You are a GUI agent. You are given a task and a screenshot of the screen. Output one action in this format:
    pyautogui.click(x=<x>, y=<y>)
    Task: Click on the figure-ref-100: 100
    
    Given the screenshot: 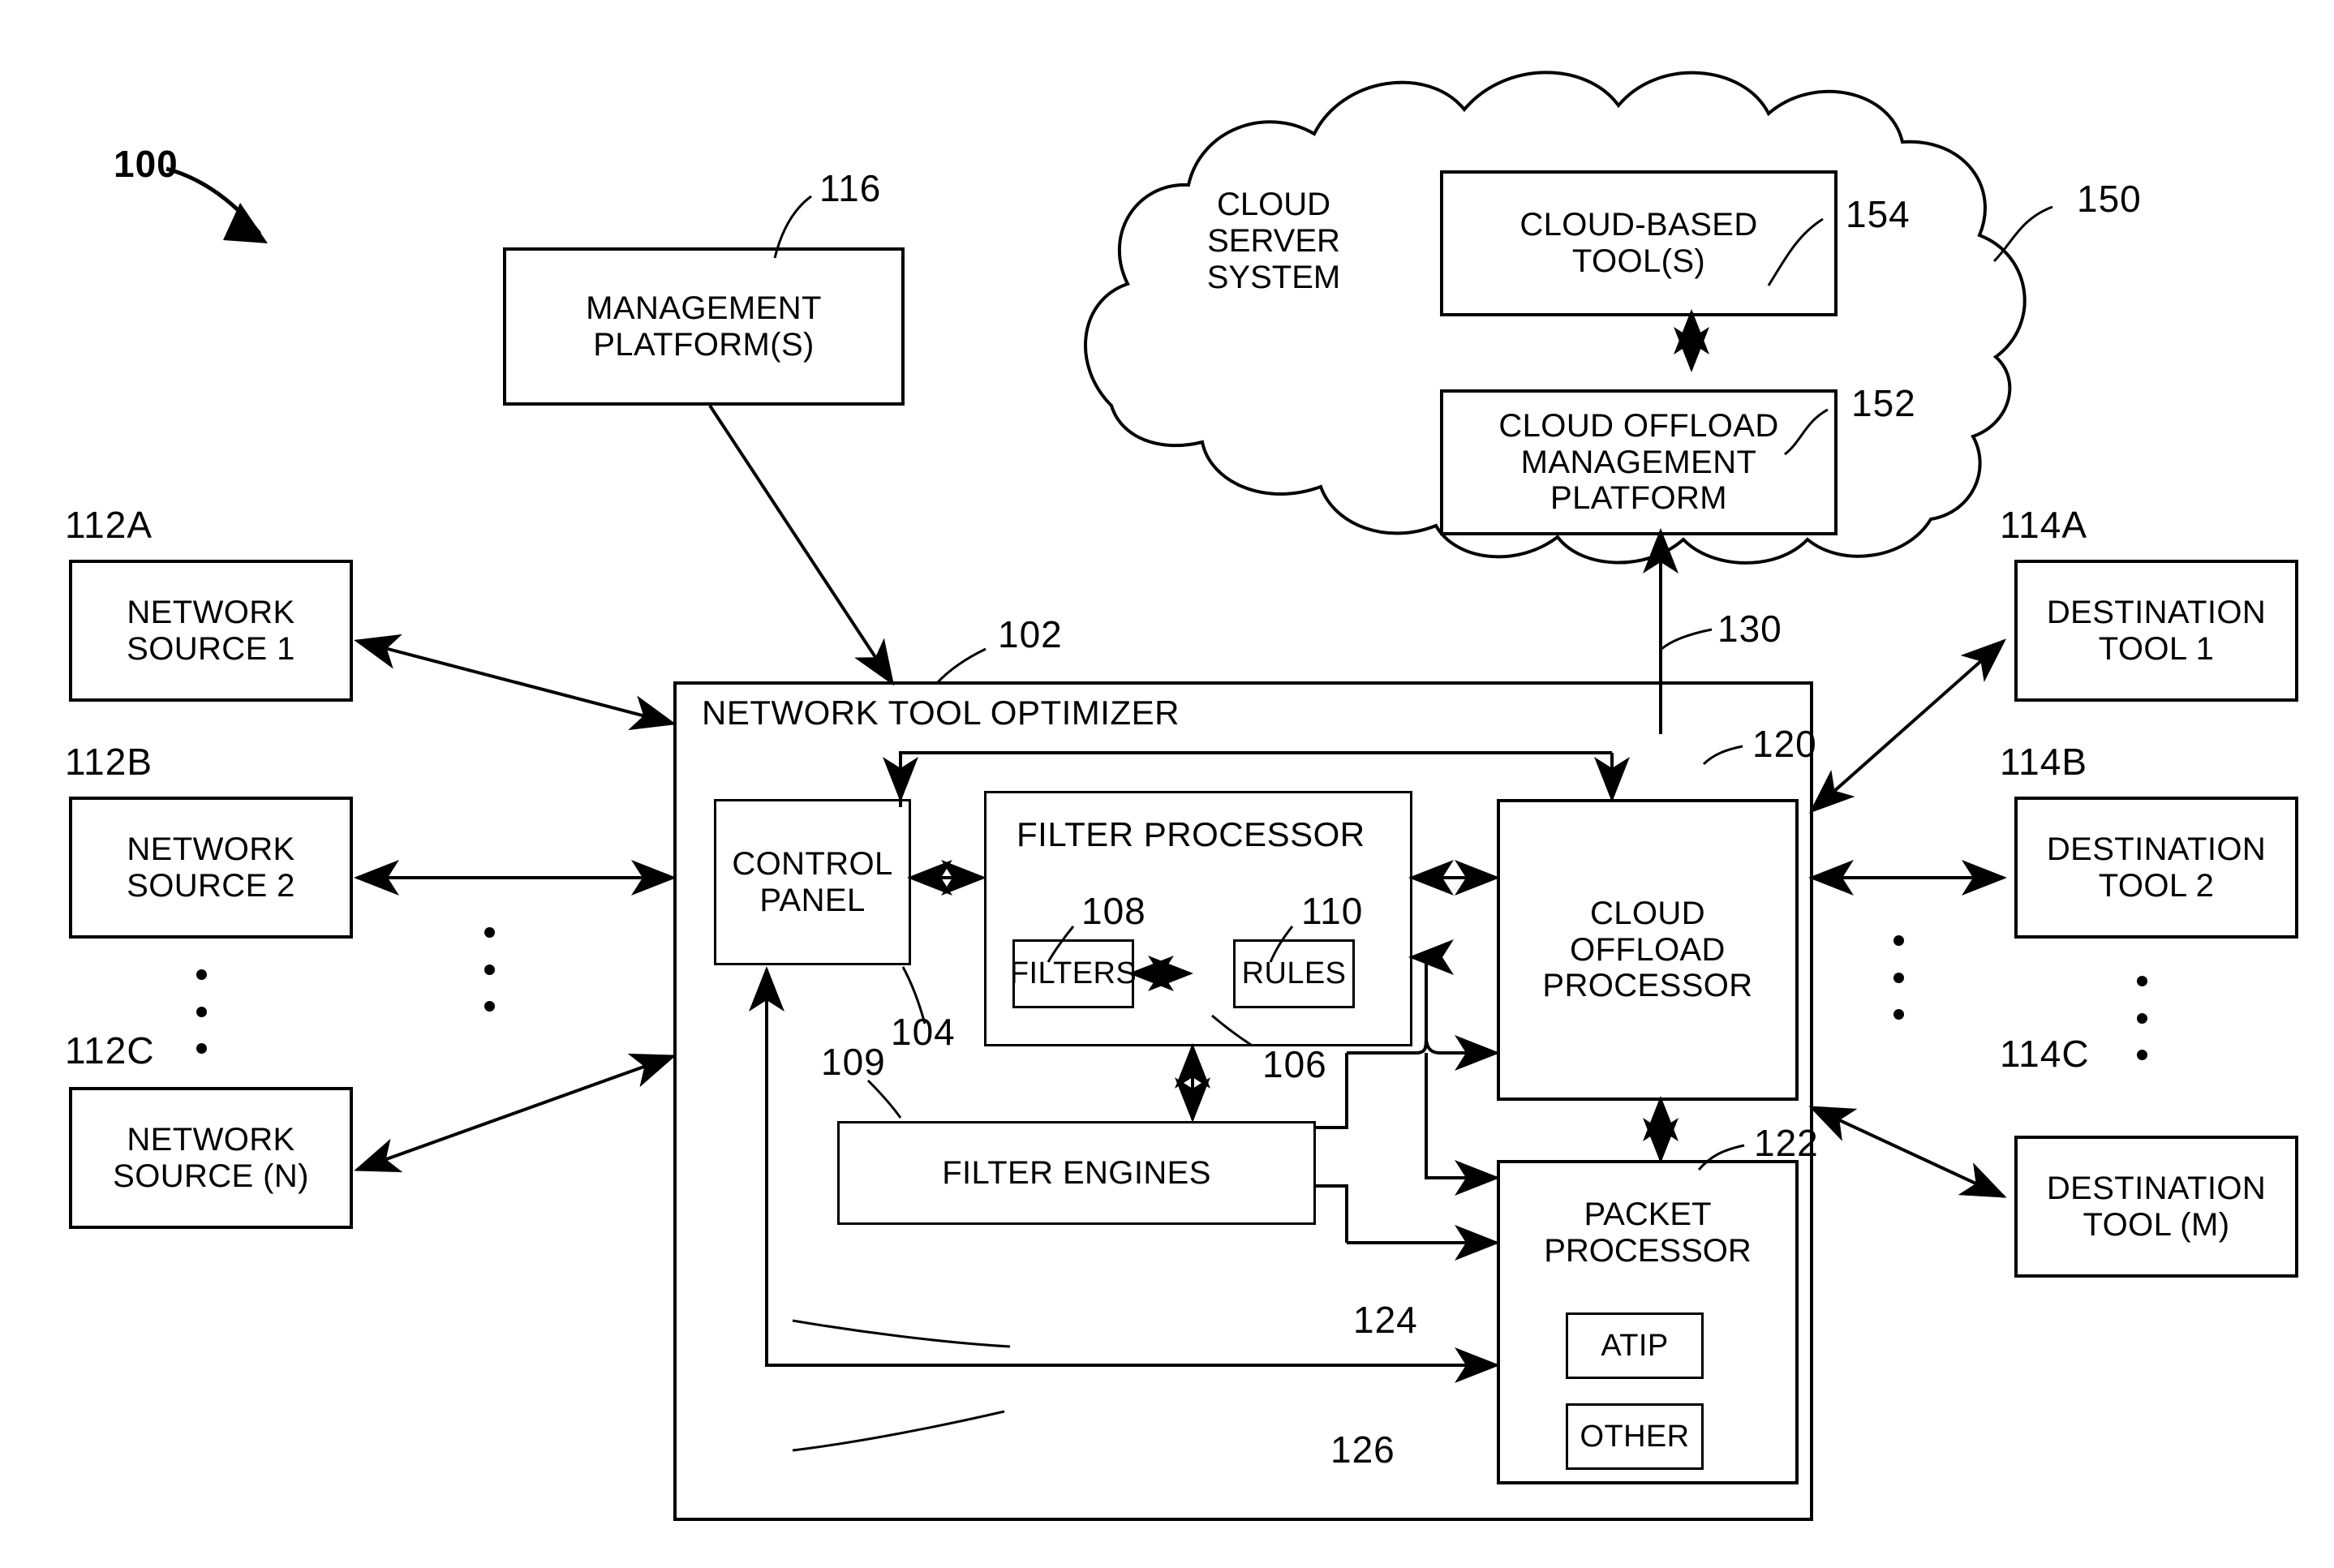 What is the action you would take?
    pyautogui.click(x=146, y=164)
    